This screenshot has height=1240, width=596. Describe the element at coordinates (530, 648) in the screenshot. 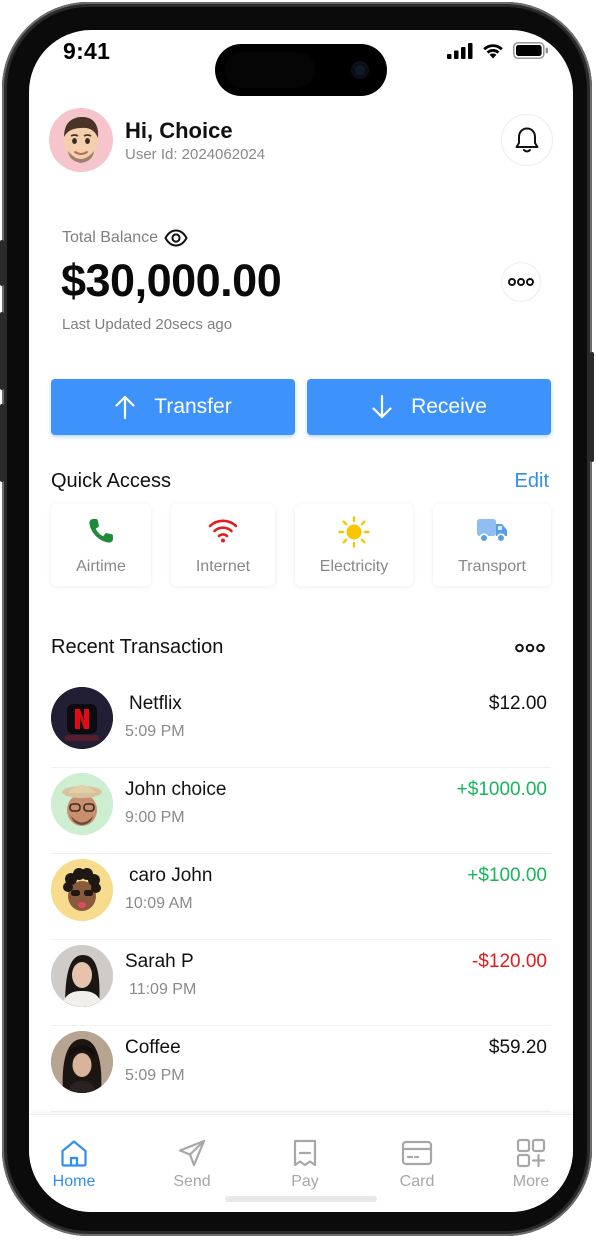

I see `recent-more-icon` at that location.